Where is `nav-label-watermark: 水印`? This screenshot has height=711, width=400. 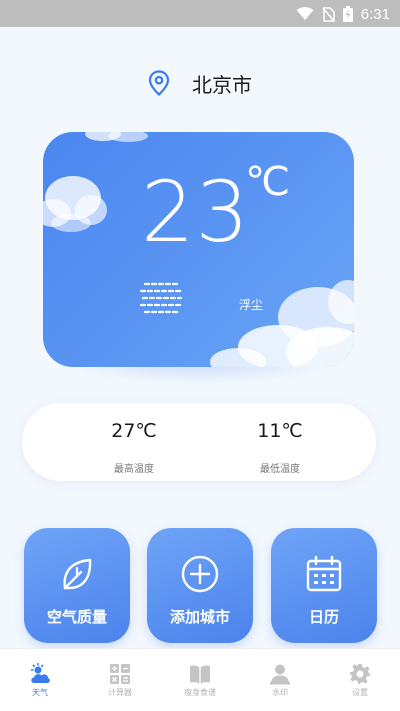
nav-label-watermark: 水印 is located at coordinates (280, 692).